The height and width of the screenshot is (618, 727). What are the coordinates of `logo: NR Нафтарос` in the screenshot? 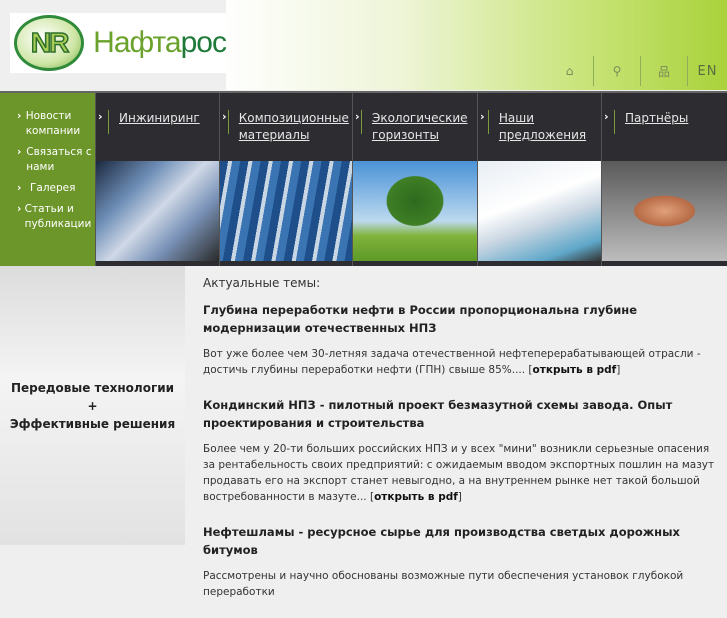 It's located at (118, 43).